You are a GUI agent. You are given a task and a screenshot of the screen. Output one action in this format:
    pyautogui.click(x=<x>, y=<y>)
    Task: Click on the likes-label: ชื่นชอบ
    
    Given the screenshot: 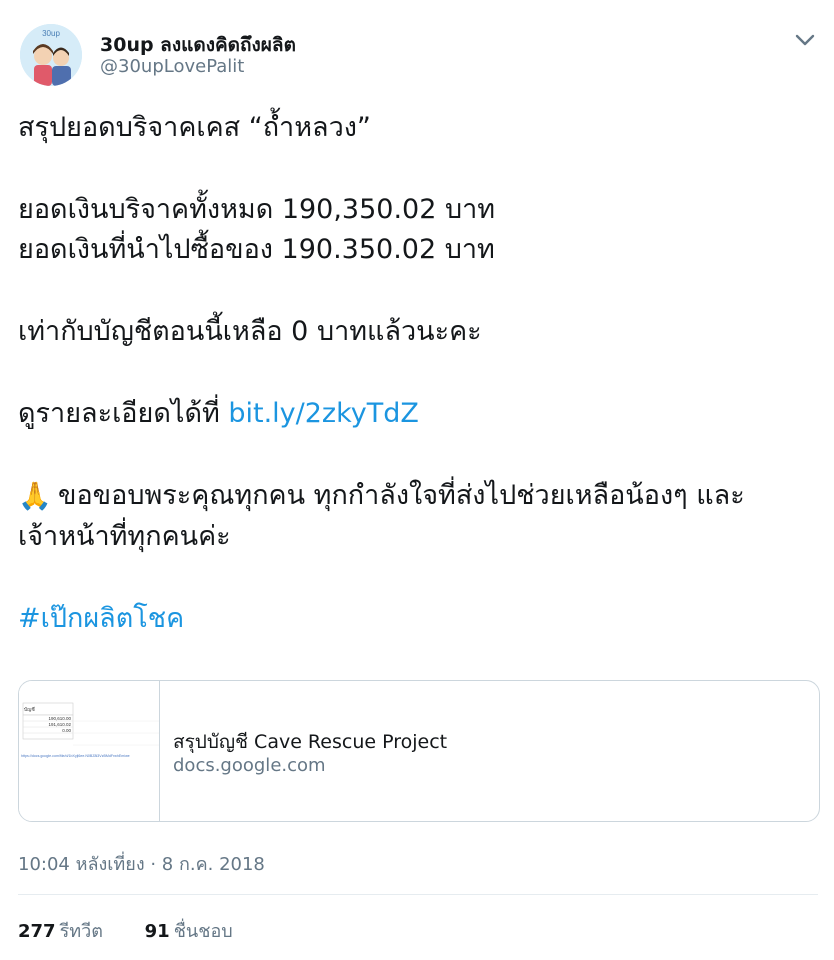 What is the action you would take?
    pyautogui.click(x=203, y=931)
    